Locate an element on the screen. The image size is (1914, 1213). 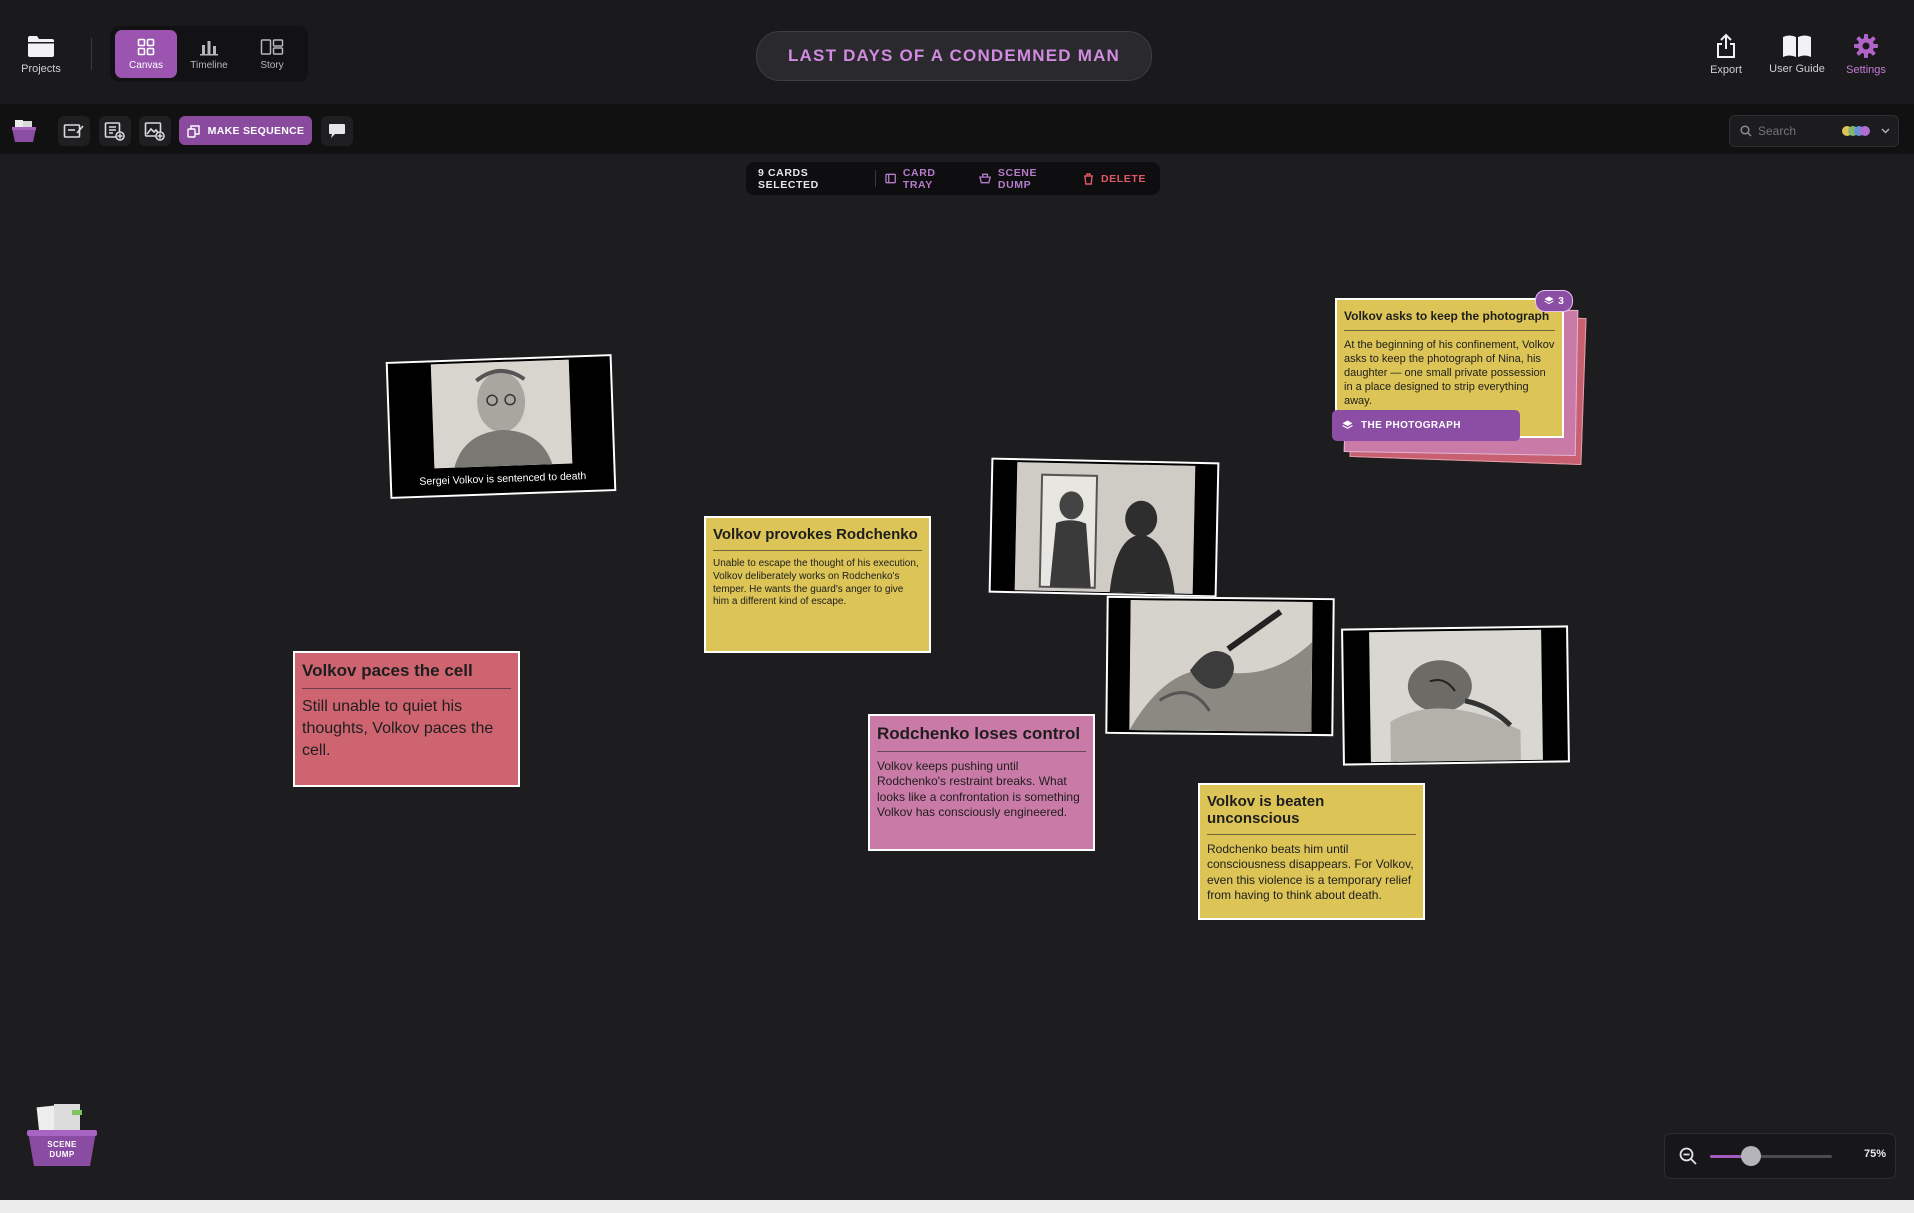
gear-icon is located at coordinates (1866, 45).